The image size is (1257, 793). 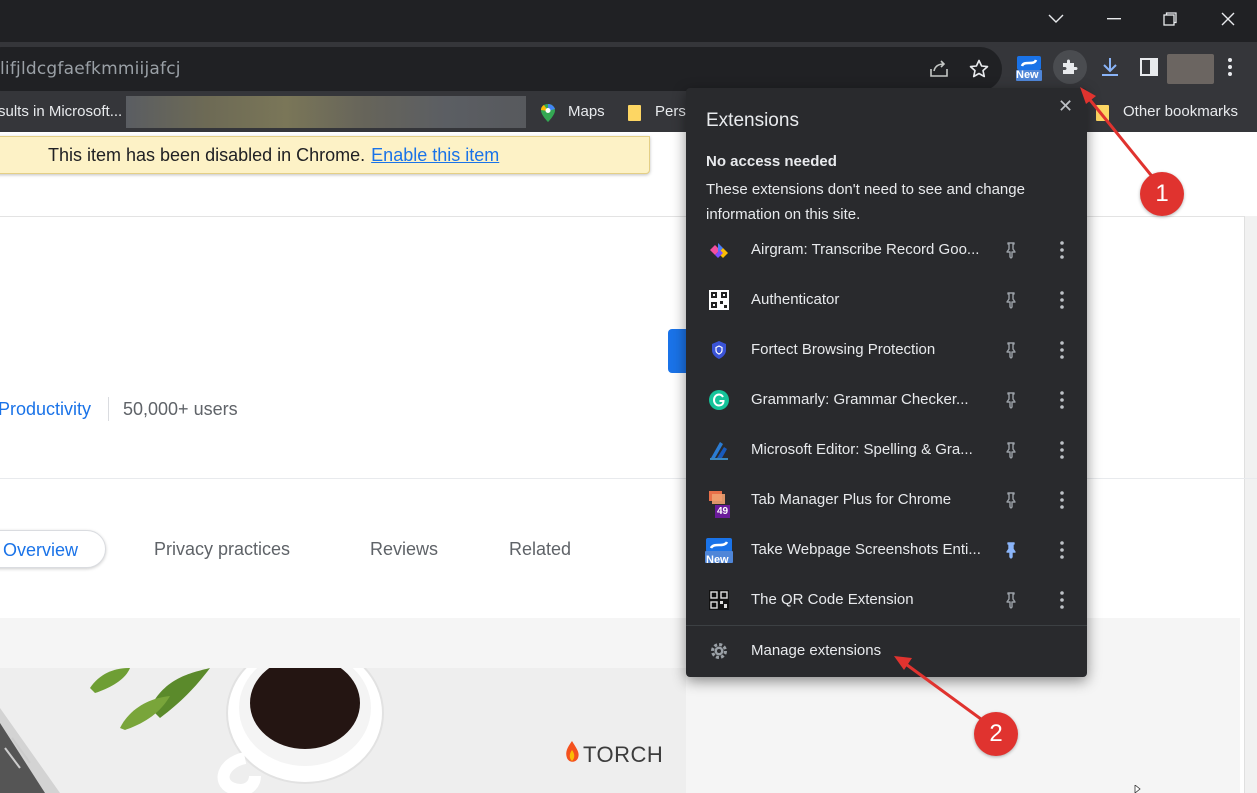 I want to click on annotation-badge-2: 2, so click(x=996, y=734).